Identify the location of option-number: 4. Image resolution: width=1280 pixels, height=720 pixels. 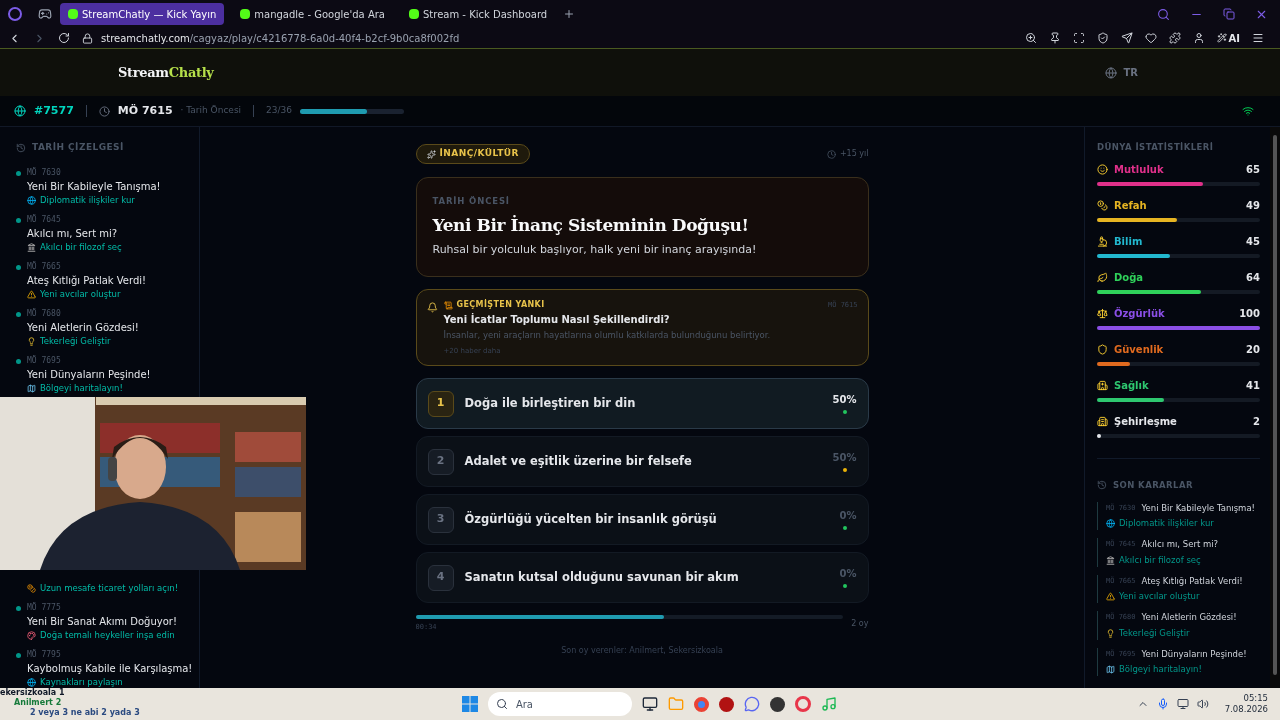
(440, 577).